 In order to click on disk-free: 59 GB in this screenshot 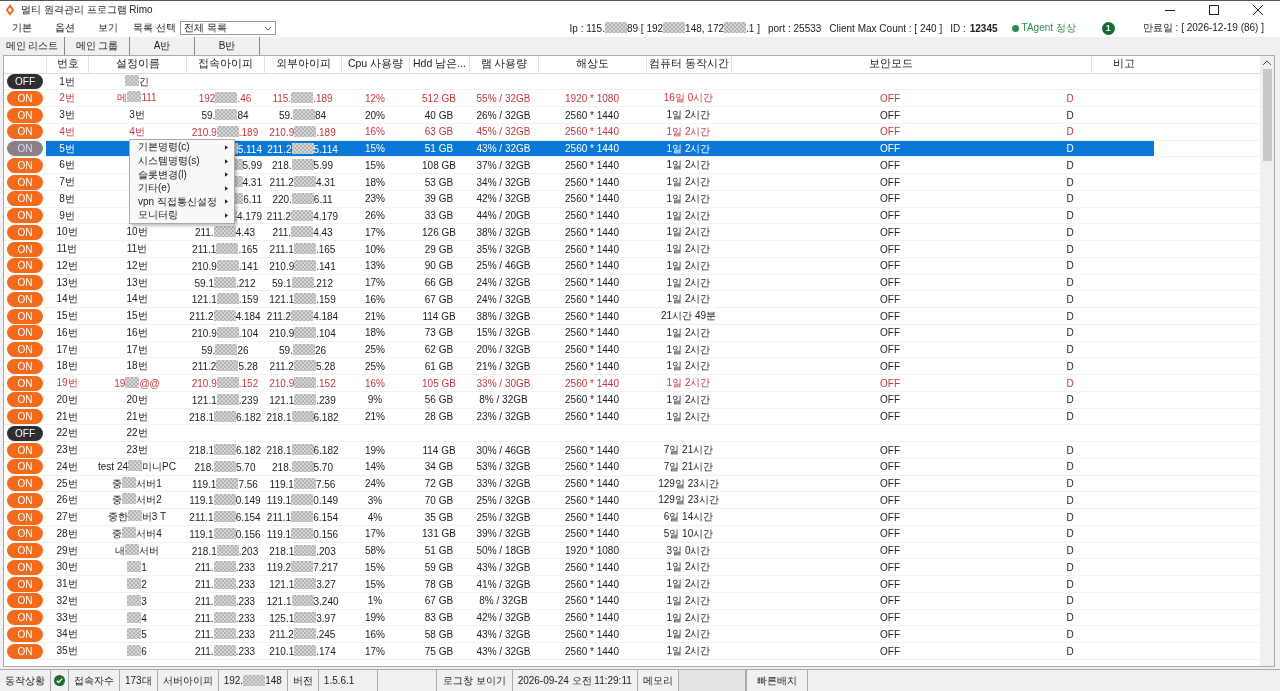, I will do `click(439, 567)`.